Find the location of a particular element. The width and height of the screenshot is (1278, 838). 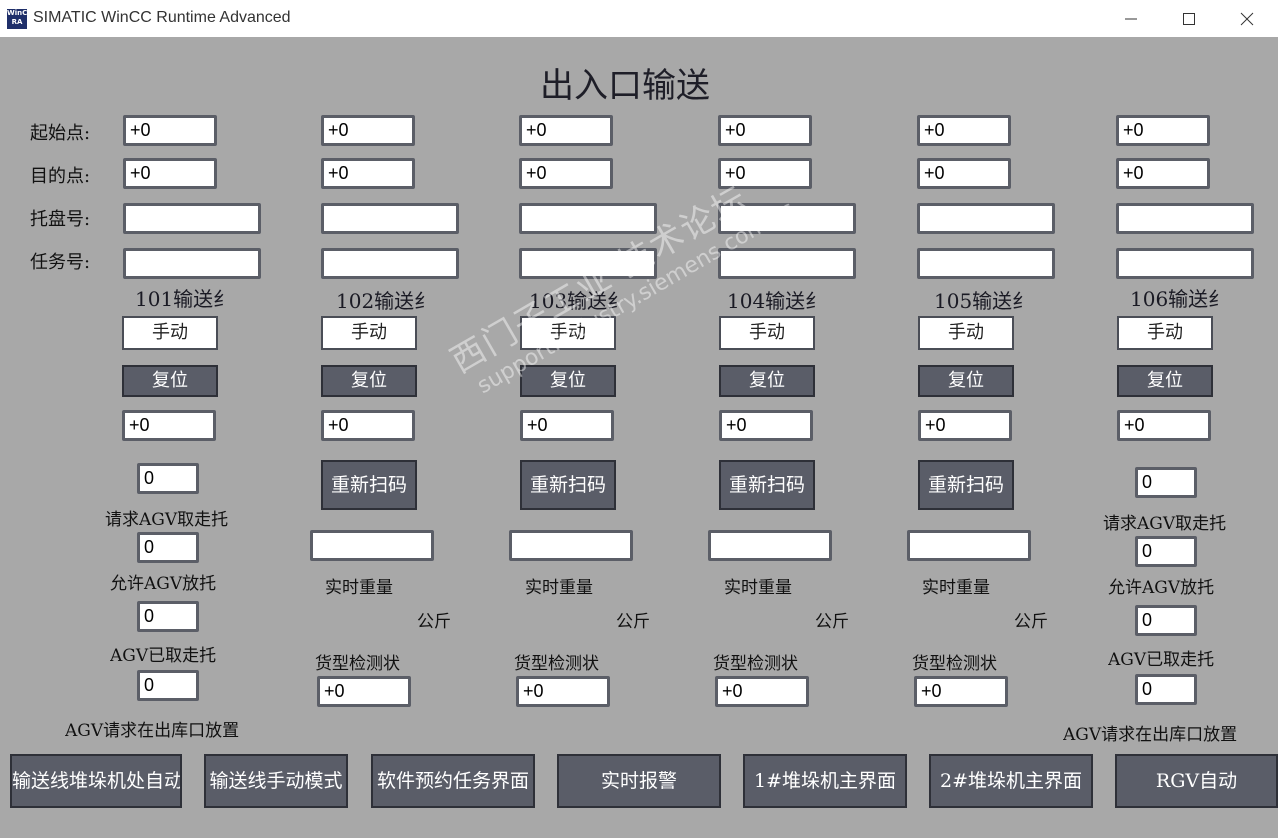

row-label-start: 起始点: is located at coordinates (60, 133).